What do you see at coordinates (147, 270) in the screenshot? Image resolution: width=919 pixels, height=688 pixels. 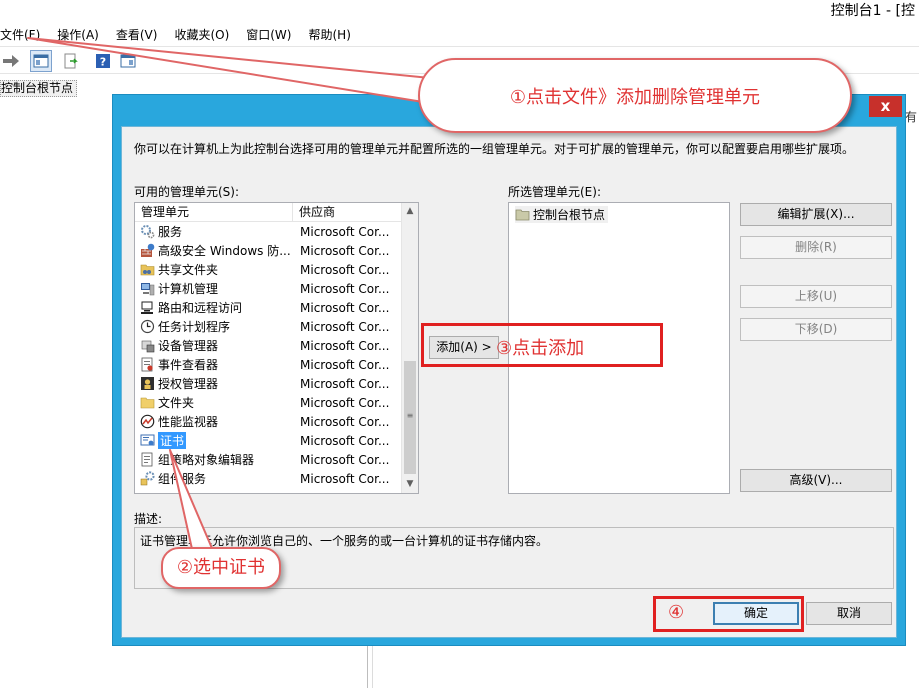 I see `shared-folder-icon` at bounding box center [147, 270].